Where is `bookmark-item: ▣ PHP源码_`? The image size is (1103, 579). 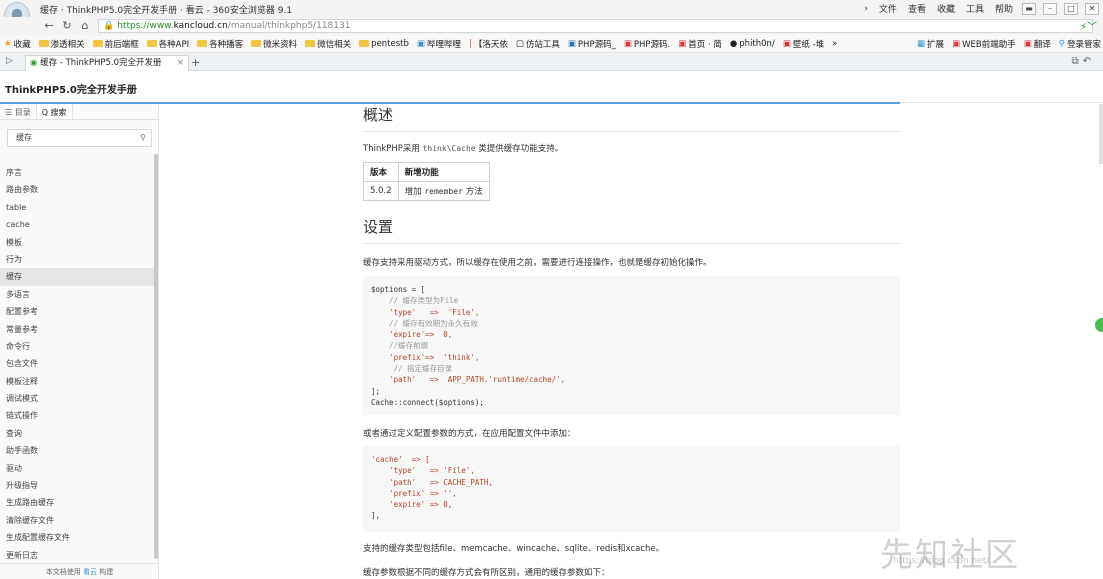
bookmark-item: ▣ PHP源码_ is located at coordinates (592, 44).